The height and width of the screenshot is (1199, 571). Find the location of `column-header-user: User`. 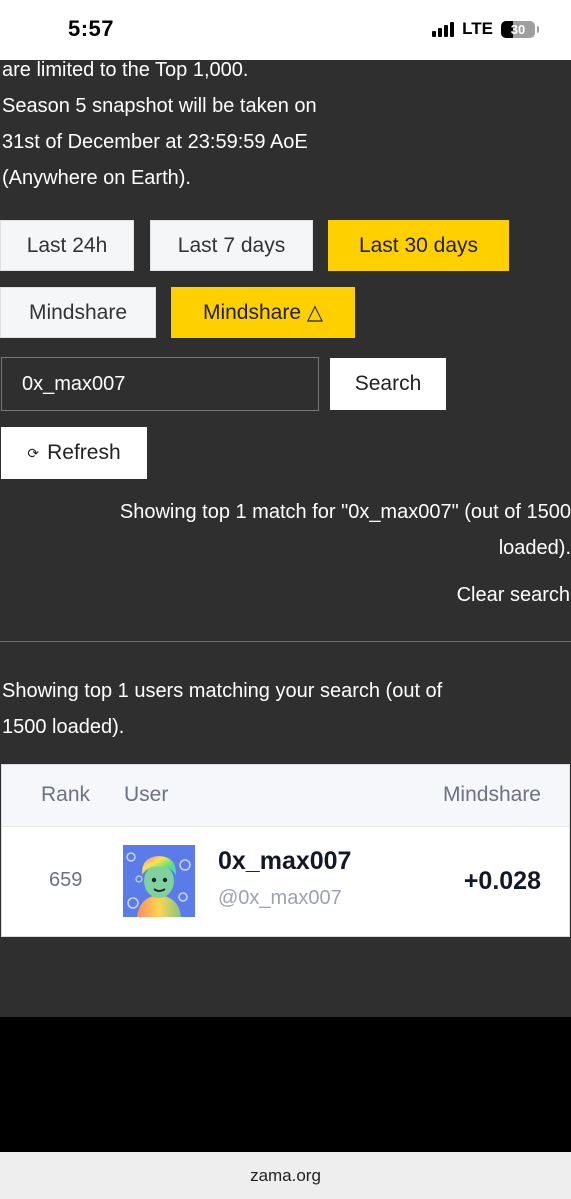

column-header-user: User is located at coordinates (146, 794).